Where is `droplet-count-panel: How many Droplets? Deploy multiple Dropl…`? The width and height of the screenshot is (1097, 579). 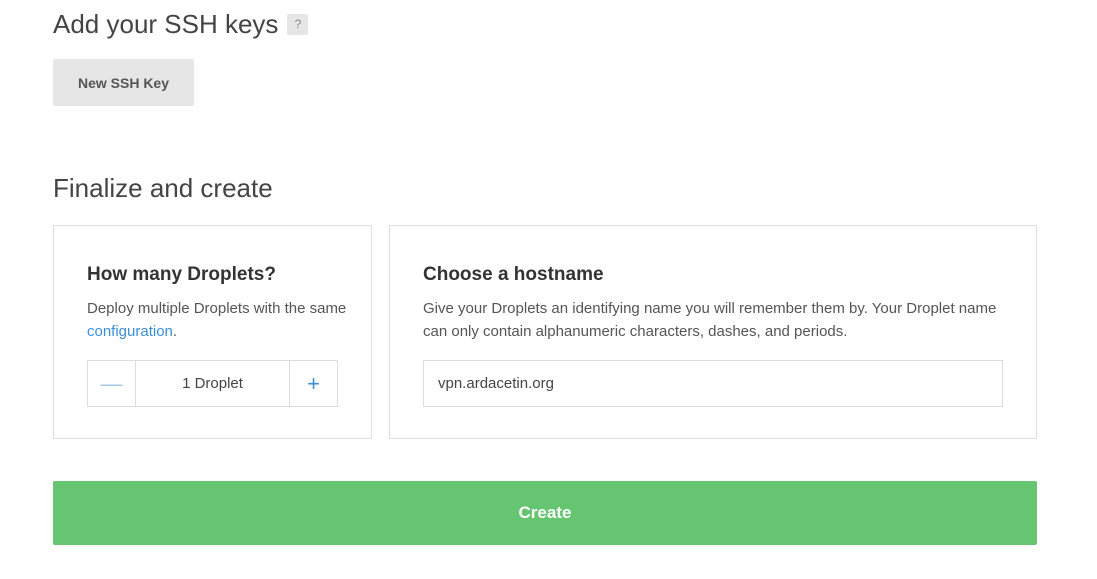 droplet-count-panel: How many Droplets? Deploy multiple Dropl… is located at coordinates (212, 332).